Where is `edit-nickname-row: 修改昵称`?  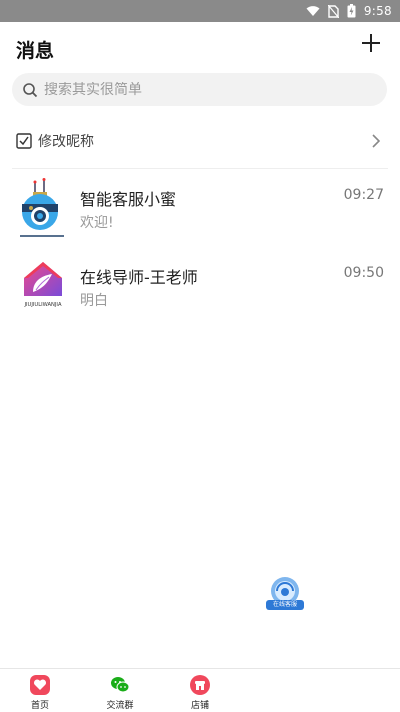
edit-nickname-row: 修改昵称 is located at coordinates (200, 141).